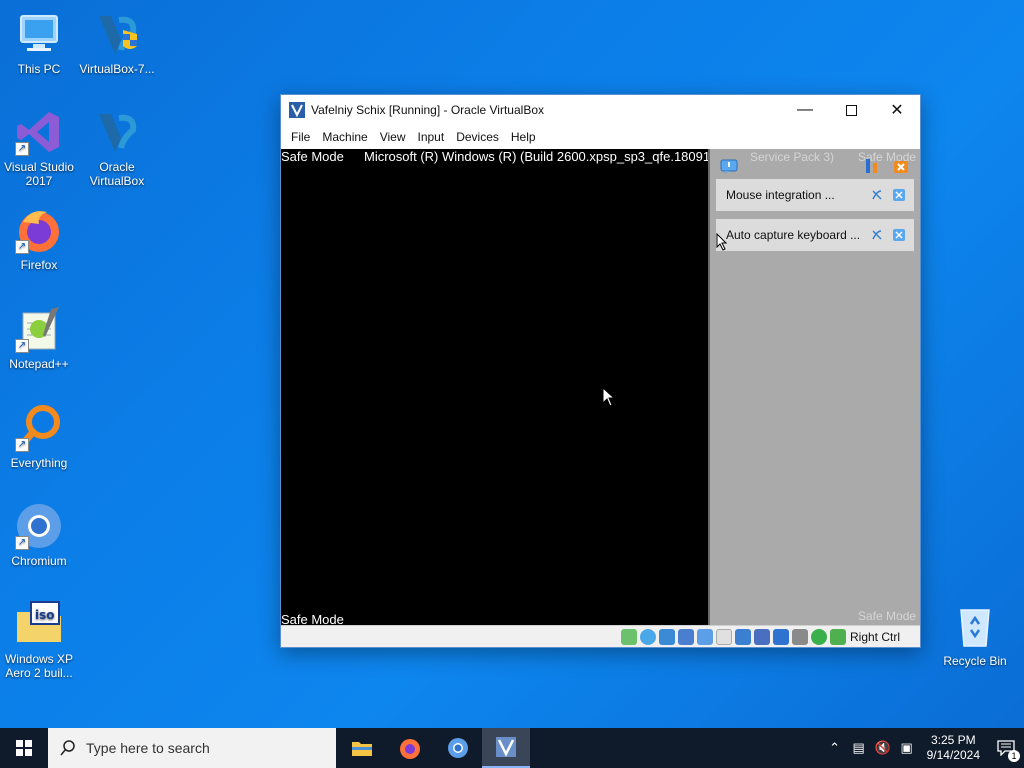 The image size is (1024, 768). What do you see at coordinates (39, 364) in the screenshot?
I see `desktop-icon-label: Notepad++` at bounding box center [39, 364].